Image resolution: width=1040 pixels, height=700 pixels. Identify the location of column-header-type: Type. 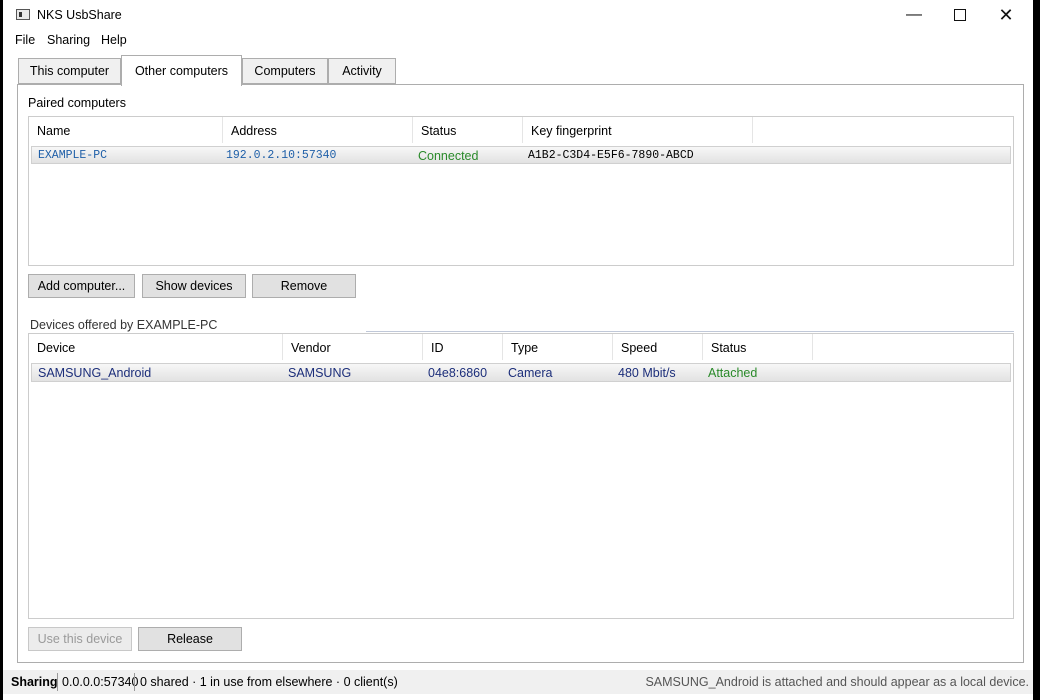
(558, 347).